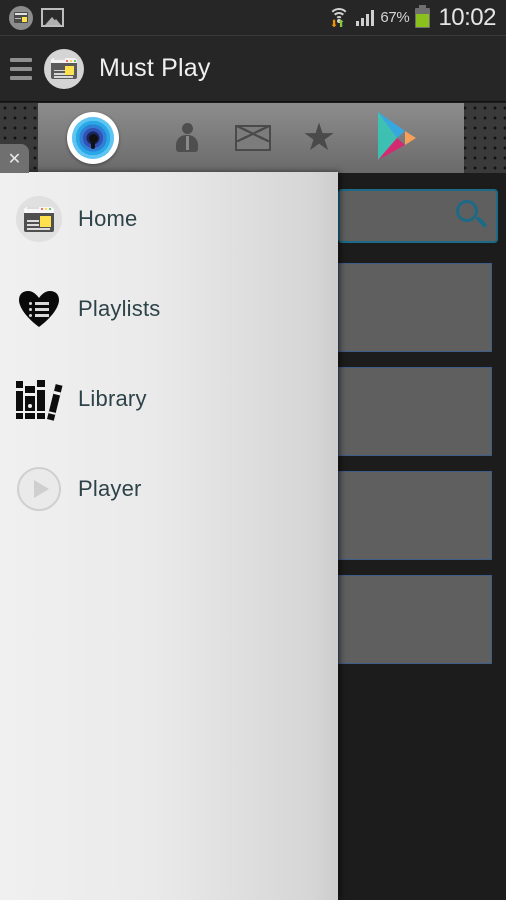 This screenshot has height=900, width=506. What do you see at coordinates (39, 399) in the screenshot?
I see `books-icon` at bounding box center [39, 399].